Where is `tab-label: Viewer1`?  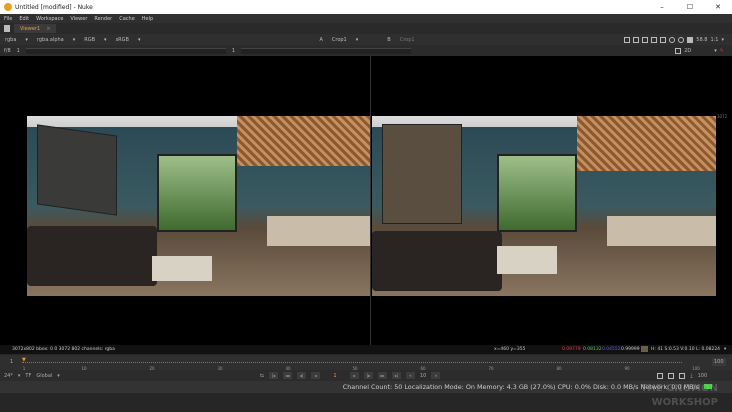 tab-label: Viewer1 is located at coordinates (30, 28).